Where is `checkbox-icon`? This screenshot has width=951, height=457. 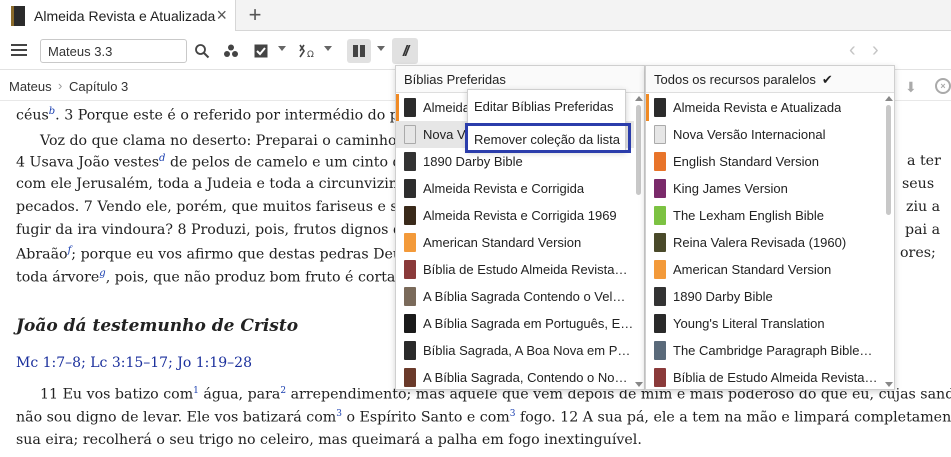
checkbox-icon is located at coordinates (261, 51).